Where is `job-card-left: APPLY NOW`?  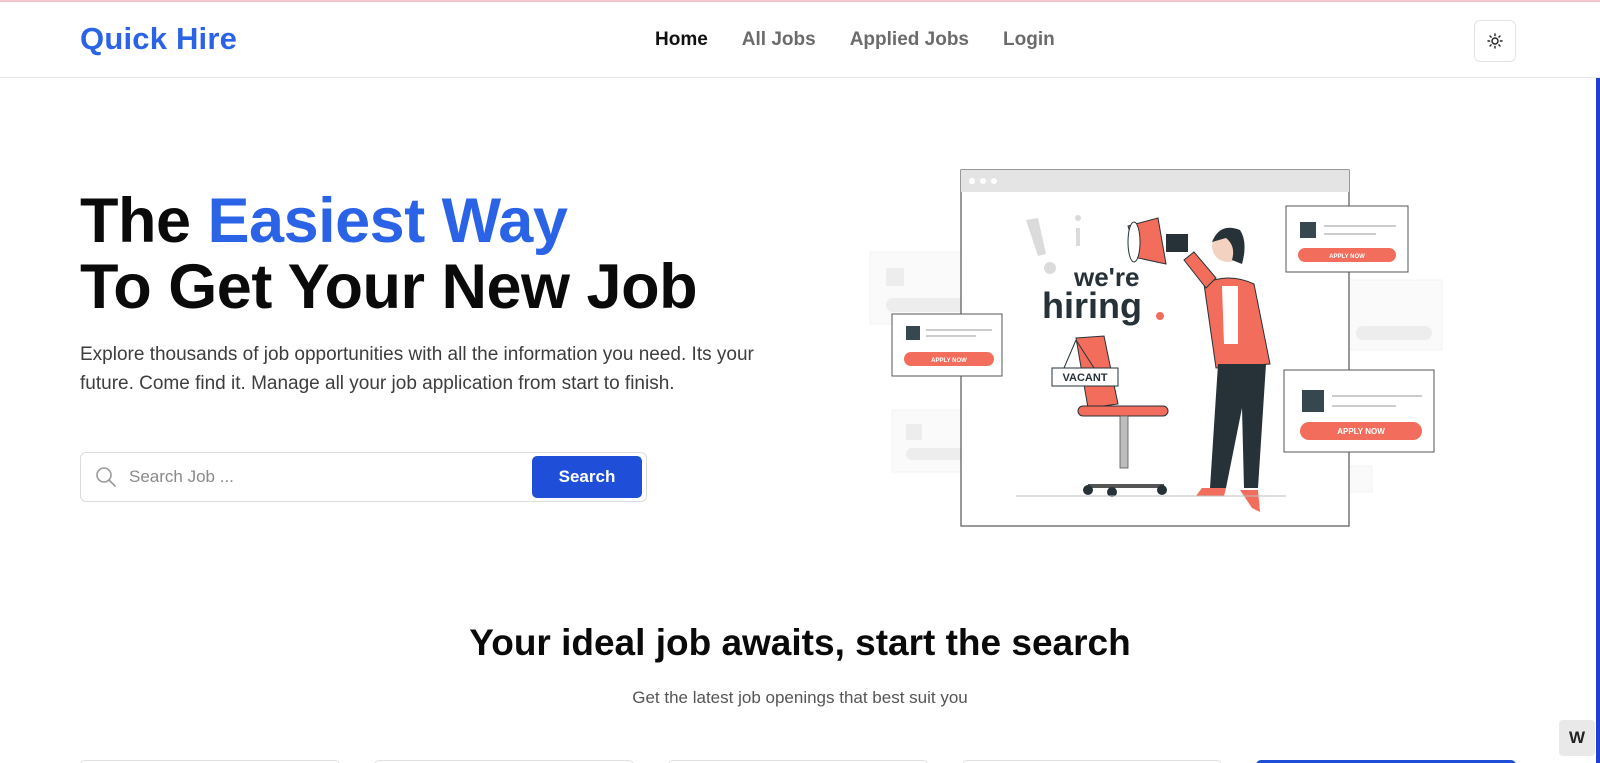 job-card-left: APPLY NOW is located at coordinates (947, 345).